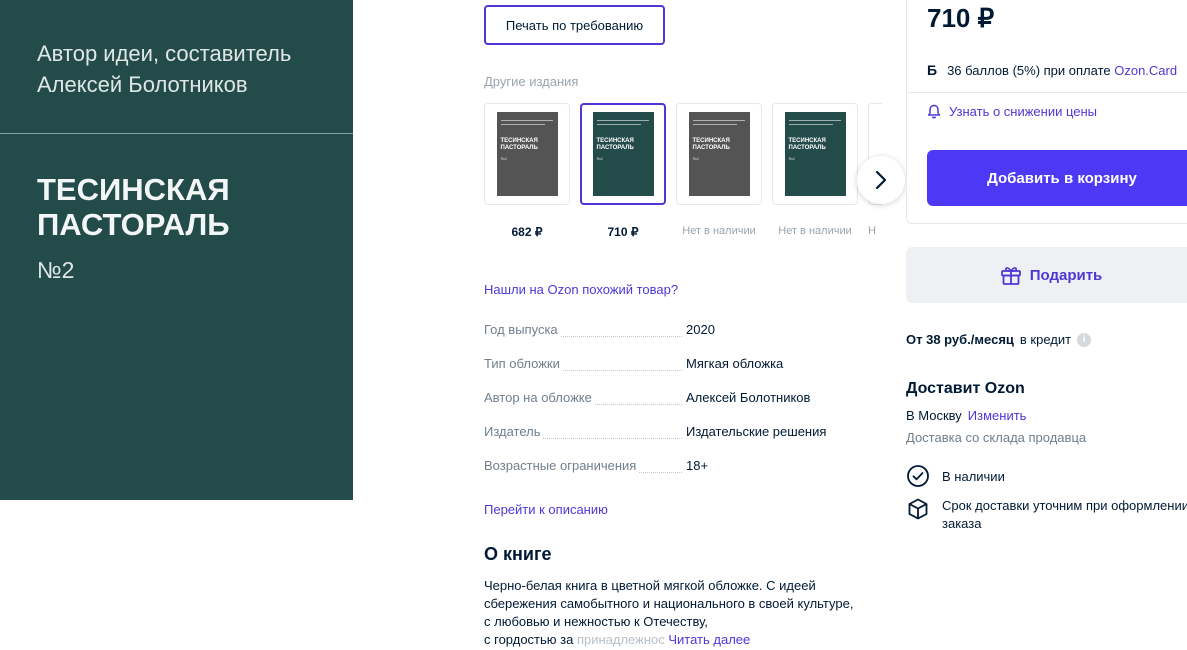  Describe the element at coordinates (965, 388) in the screenshot. I see `delivery-heading: Доставит Ozon` at that location.